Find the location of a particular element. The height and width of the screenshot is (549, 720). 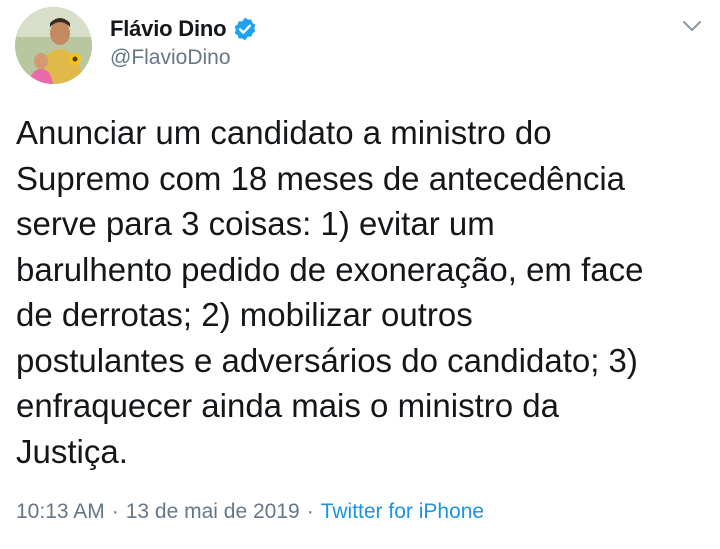

author-name-row: Flávio Dino is located at coordinates (184, 29).